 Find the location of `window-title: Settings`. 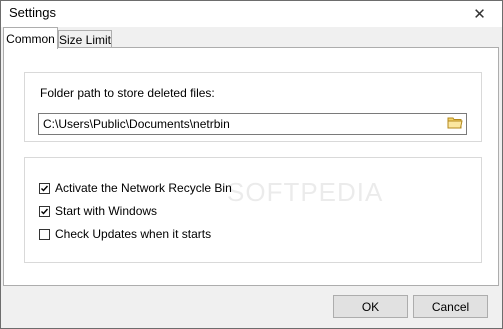

window-title: Settings is located at coordinates (32, 12).